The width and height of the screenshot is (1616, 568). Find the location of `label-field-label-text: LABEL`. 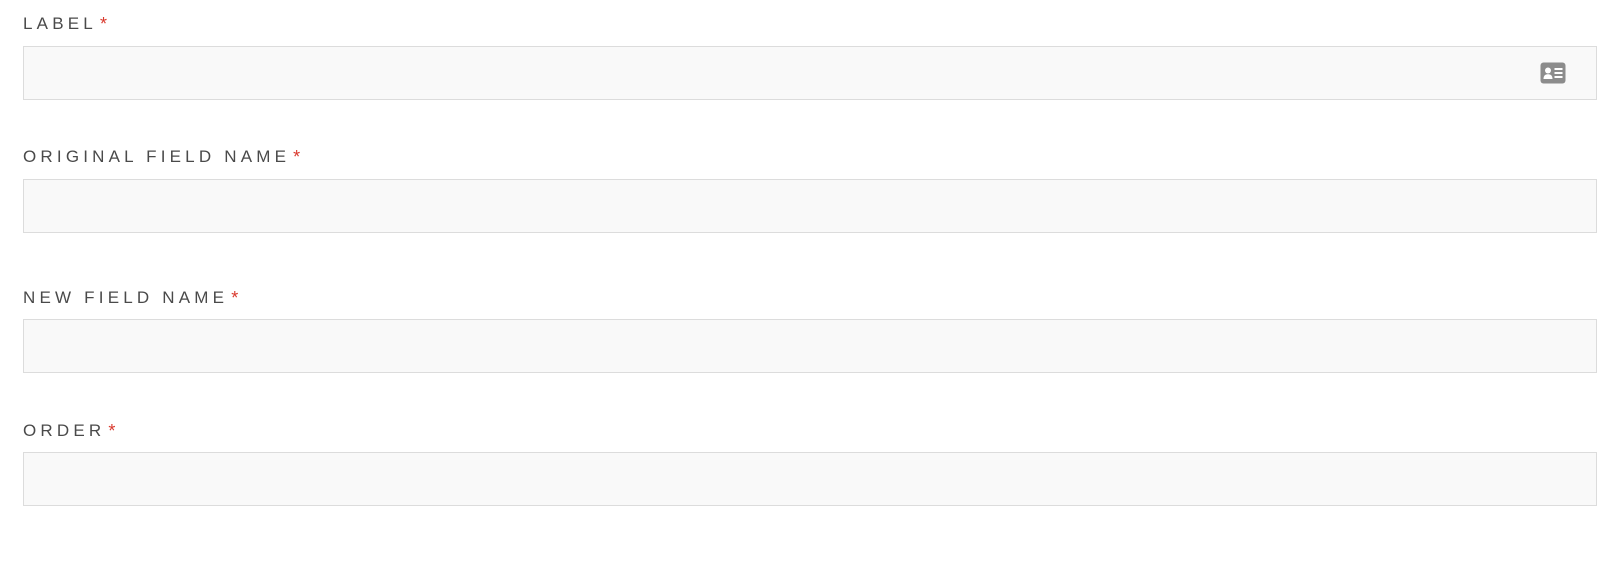

label-field-label-text: LABEL is located at coordinates (60, 23).